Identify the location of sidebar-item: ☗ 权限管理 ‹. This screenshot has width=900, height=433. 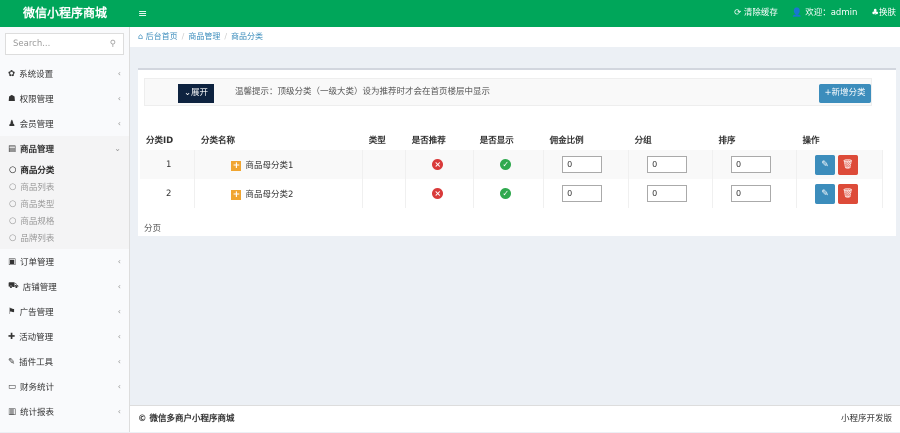
(64, 98).